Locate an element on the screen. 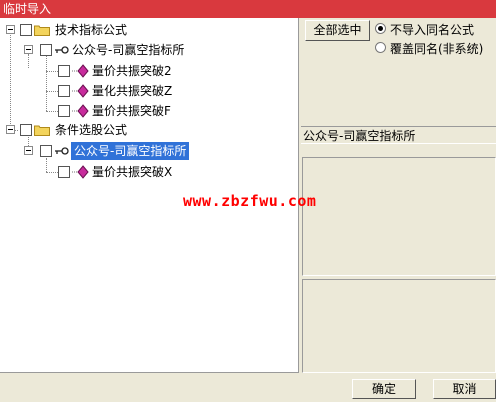  radio-skip-label: 不导入同名公式 is located at coordinates (432, 30).